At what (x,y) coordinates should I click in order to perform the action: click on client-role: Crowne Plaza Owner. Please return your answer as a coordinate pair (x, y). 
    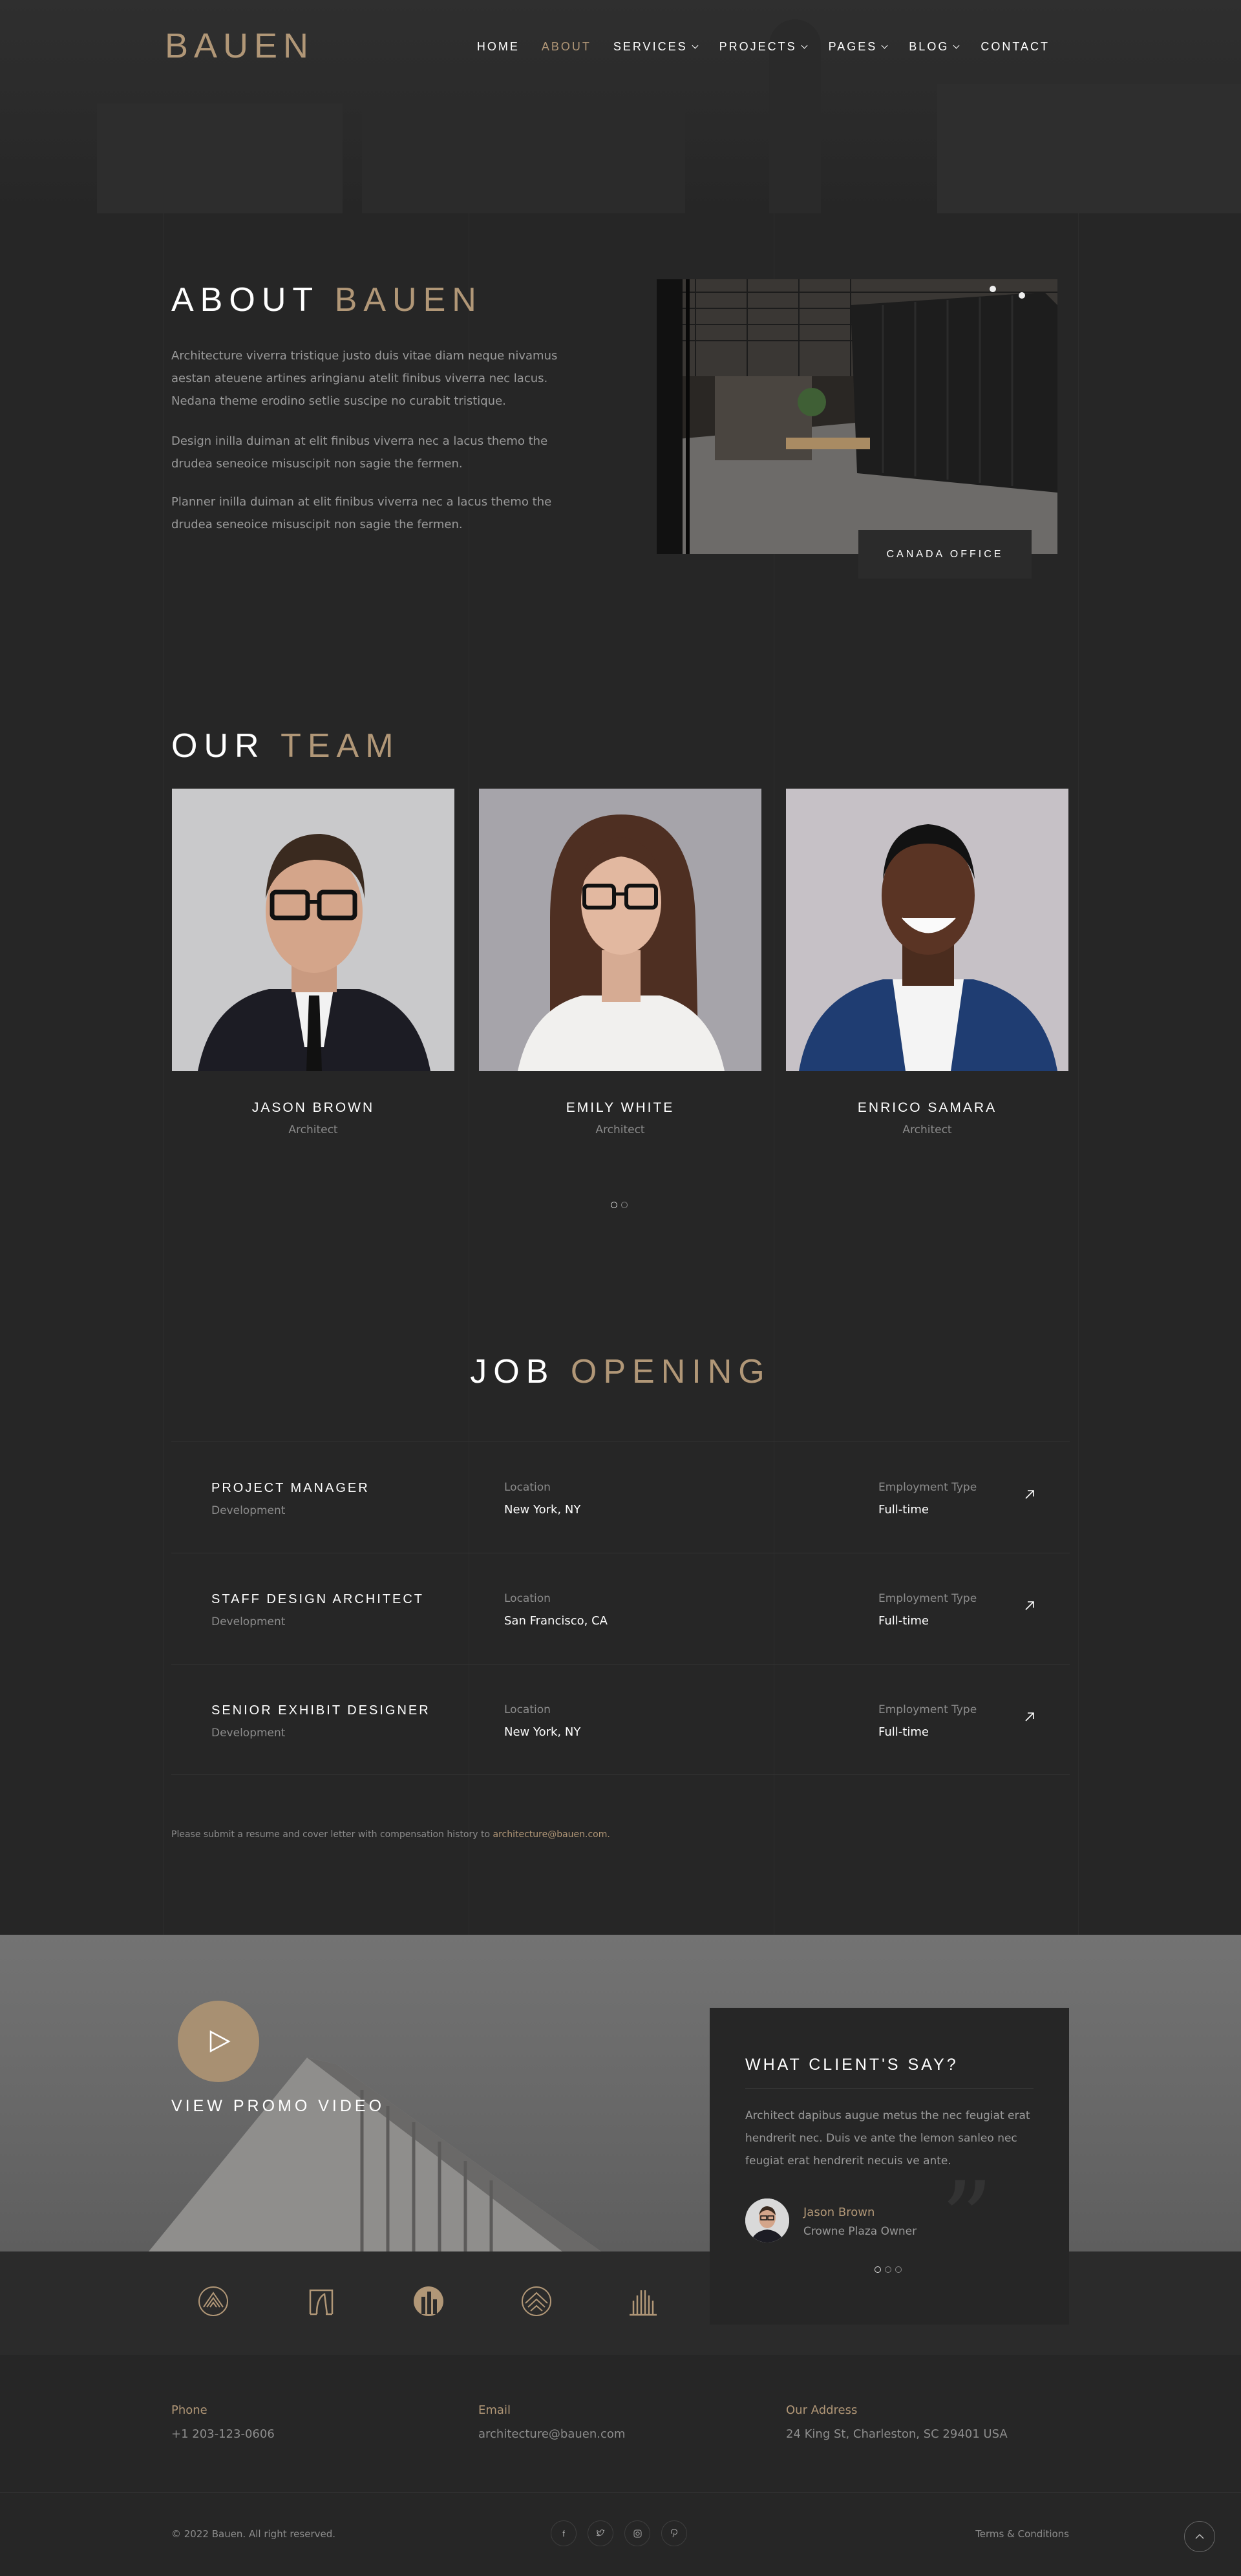
    Looking at the image, I should click on (860, 2231).